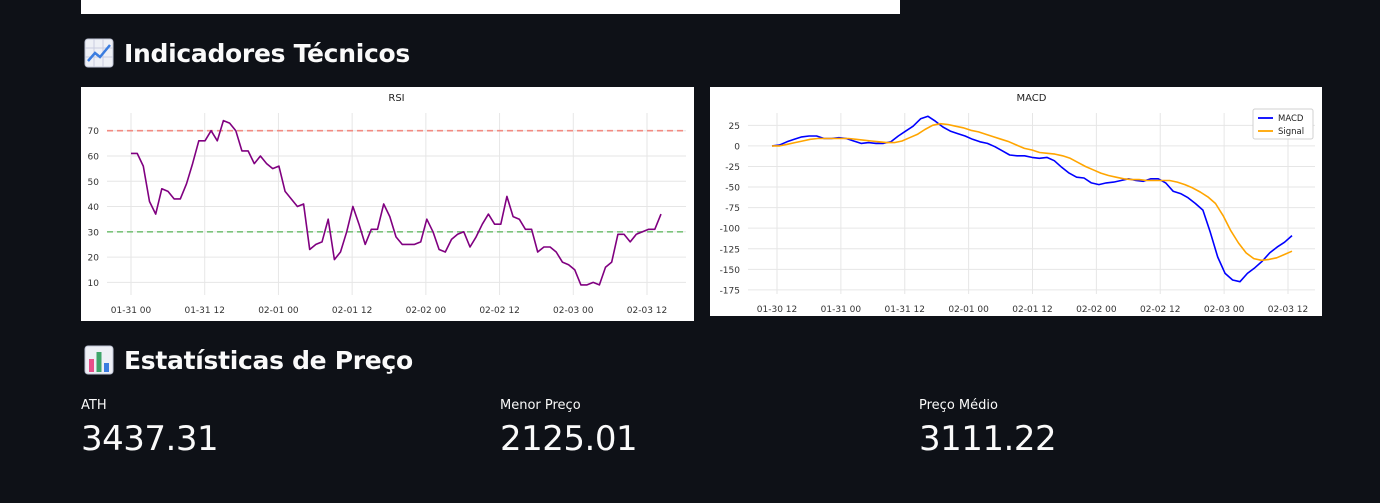 Image resolution: width=1380 pixels, height=503 pixels. What do you see at coordinates (94, 208) in the screenshot?
I see `y-tick-label: 40` at bounding box center [94, 208].